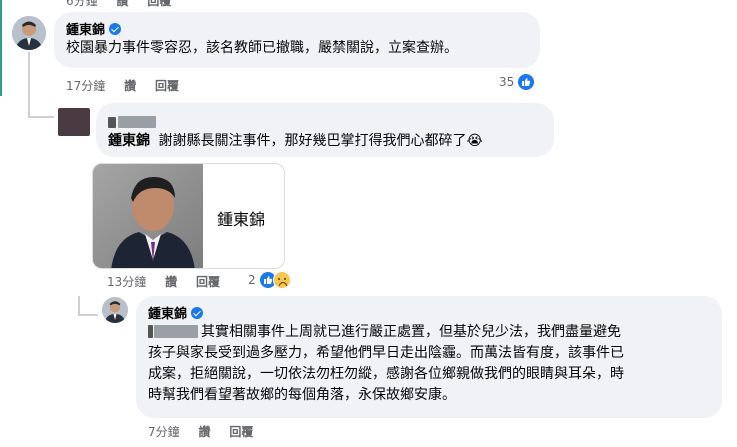  I want to click on comment-meta: 7分鐘 讚 回覆, so click(208, 431).